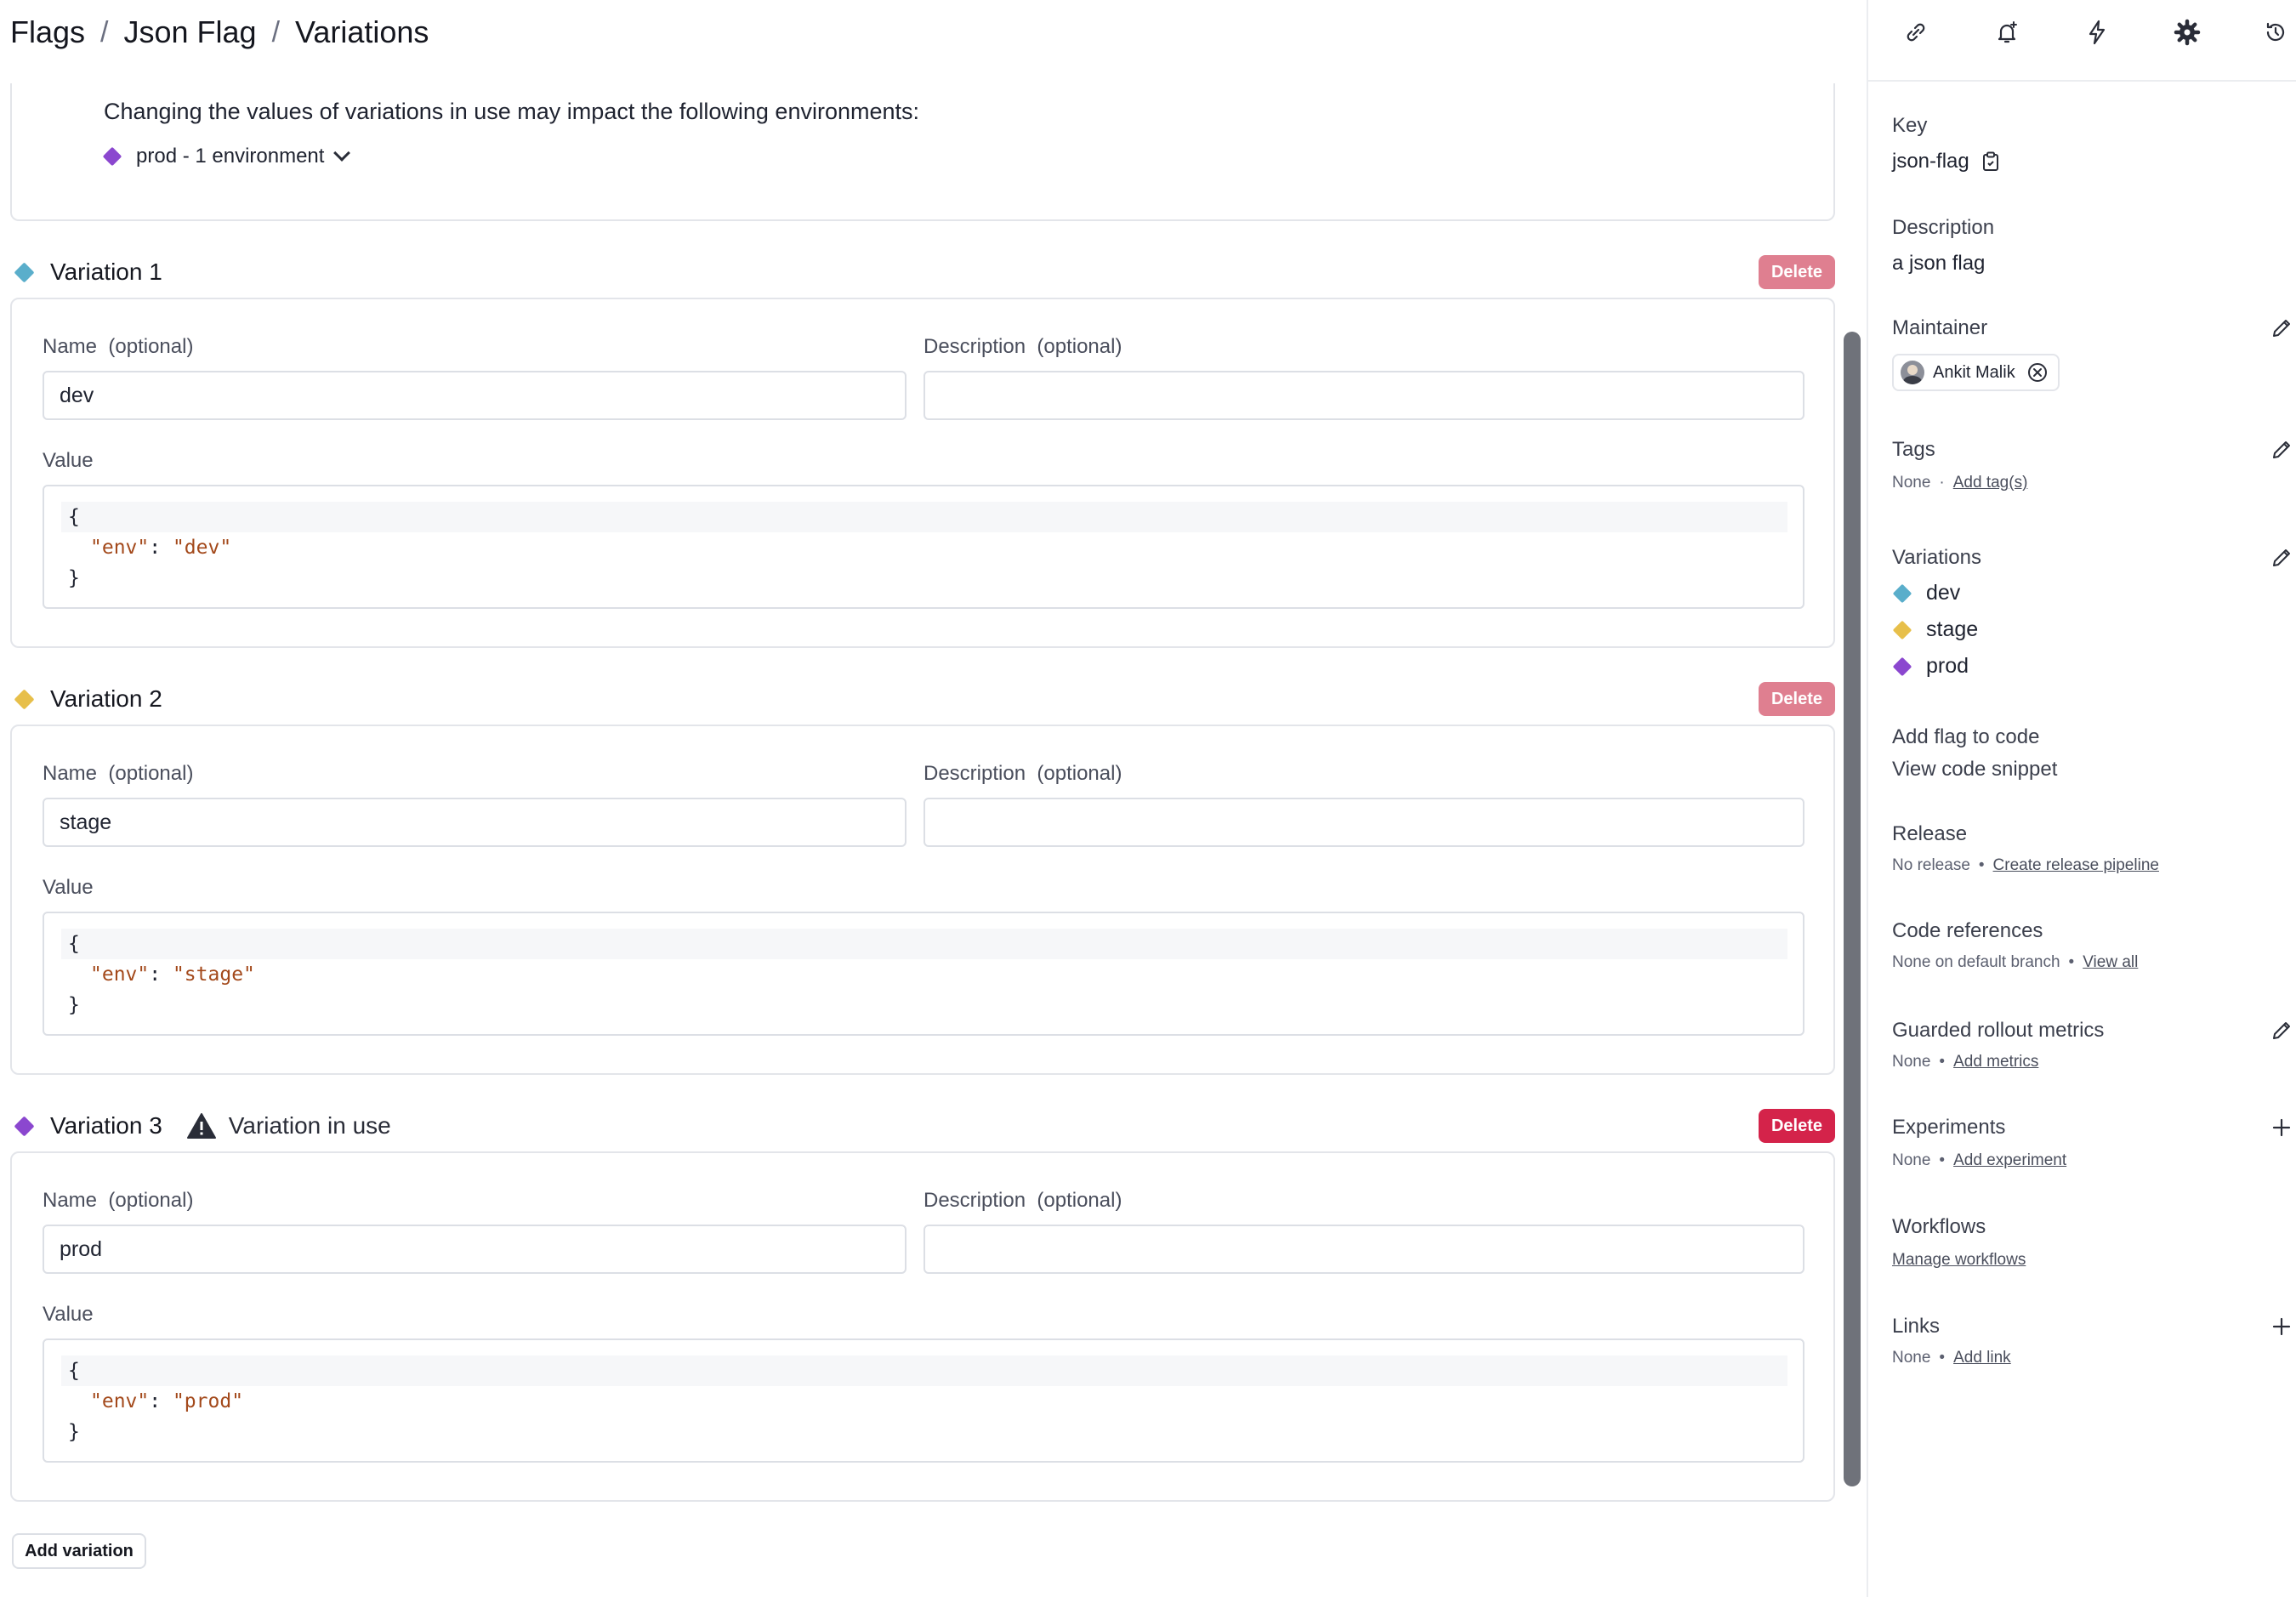 The width and height of the screenshot is (2296, 1597). Describe the element at coordinates (2037, 372) in the screenshot. I see `remove-maintainer-icon` at that location.